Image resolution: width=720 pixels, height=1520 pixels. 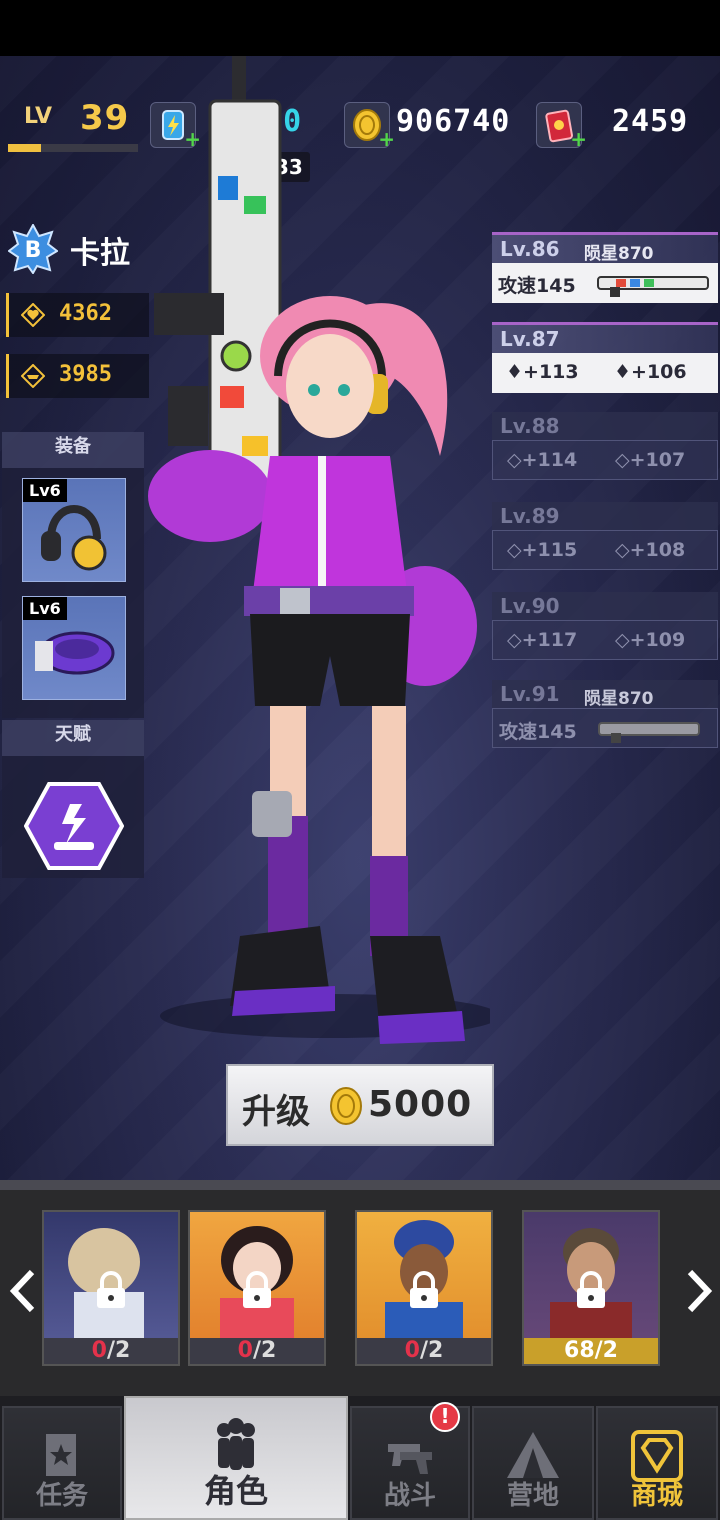 I want to click on reward-def-value: +106, so click(x=659, y=372).